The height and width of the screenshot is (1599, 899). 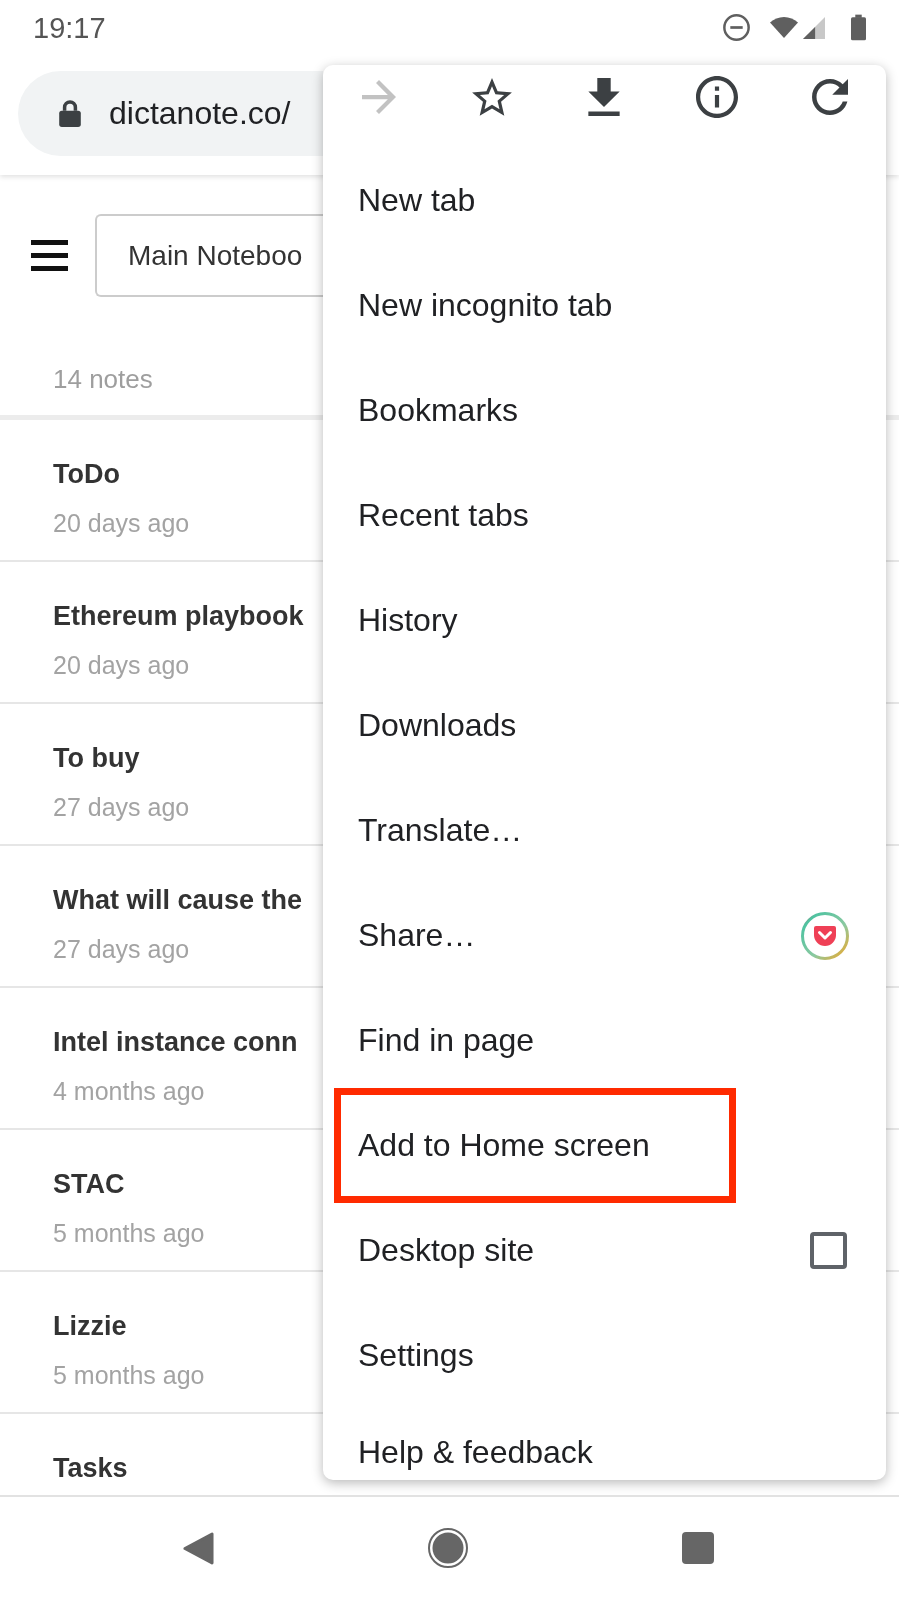 I want to click on menu-icon, so click(x=49, y=255).